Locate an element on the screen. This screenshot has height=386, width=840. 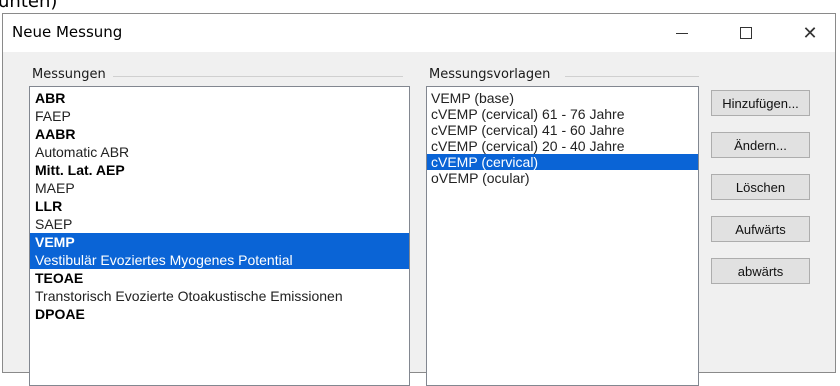
measurement-list-item: MAEP is located at coordinates (219, 188).